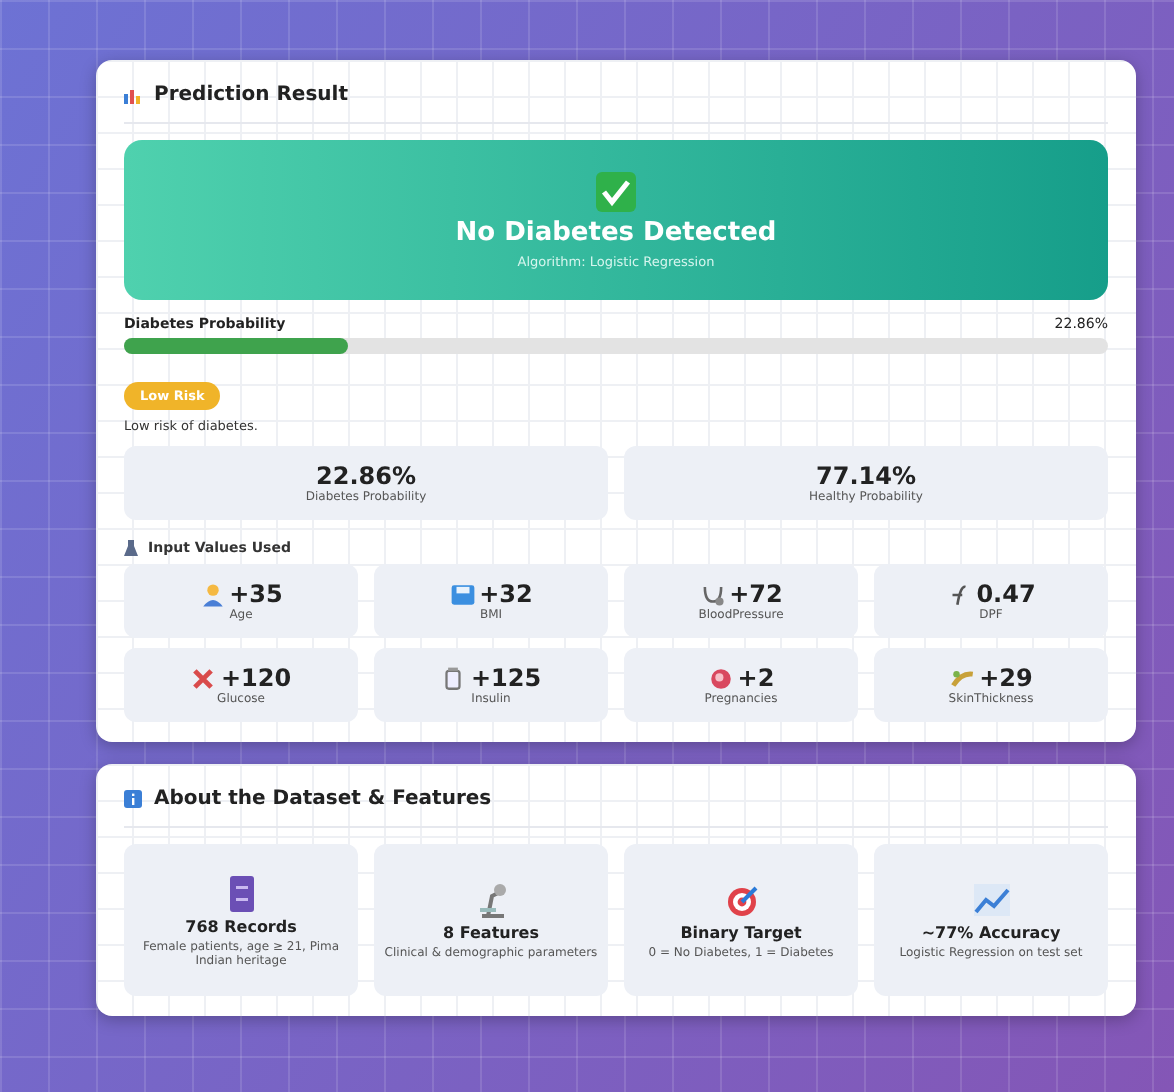 The width and height of the screenshot is (1174, 1092). Describe the element at coordinates (616, 191) in the screenshot. I see `checkmark-icon` at that location.